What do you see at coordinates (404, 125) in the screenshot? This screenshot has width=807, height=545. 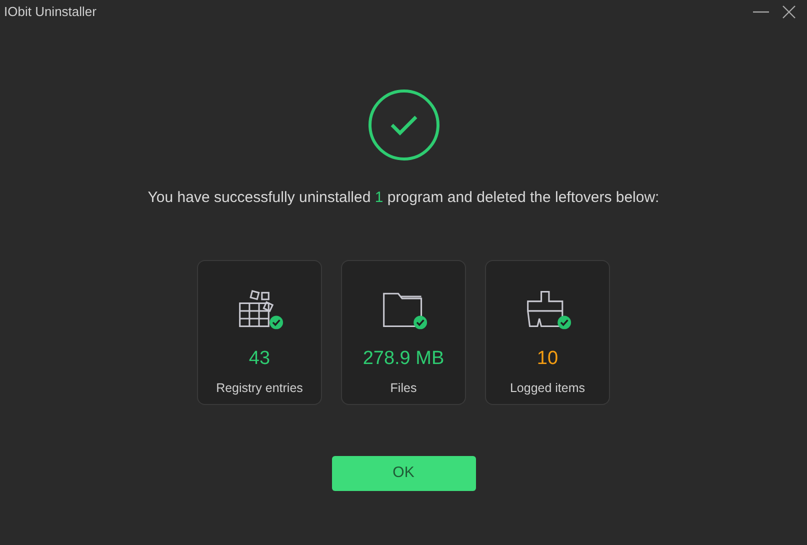 I see `success-check-icon` at bounding box center [404, 125].